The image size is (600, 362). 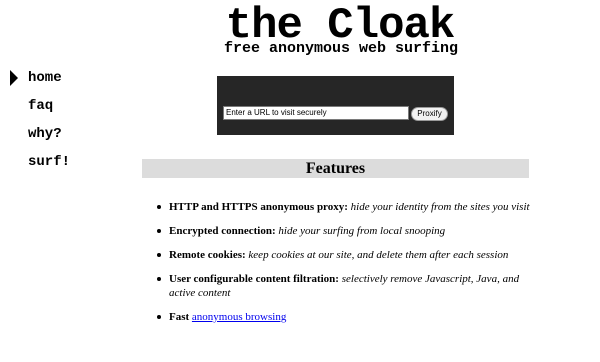 I want to click on nav-item-label: why?, so click(x=45, y=134).